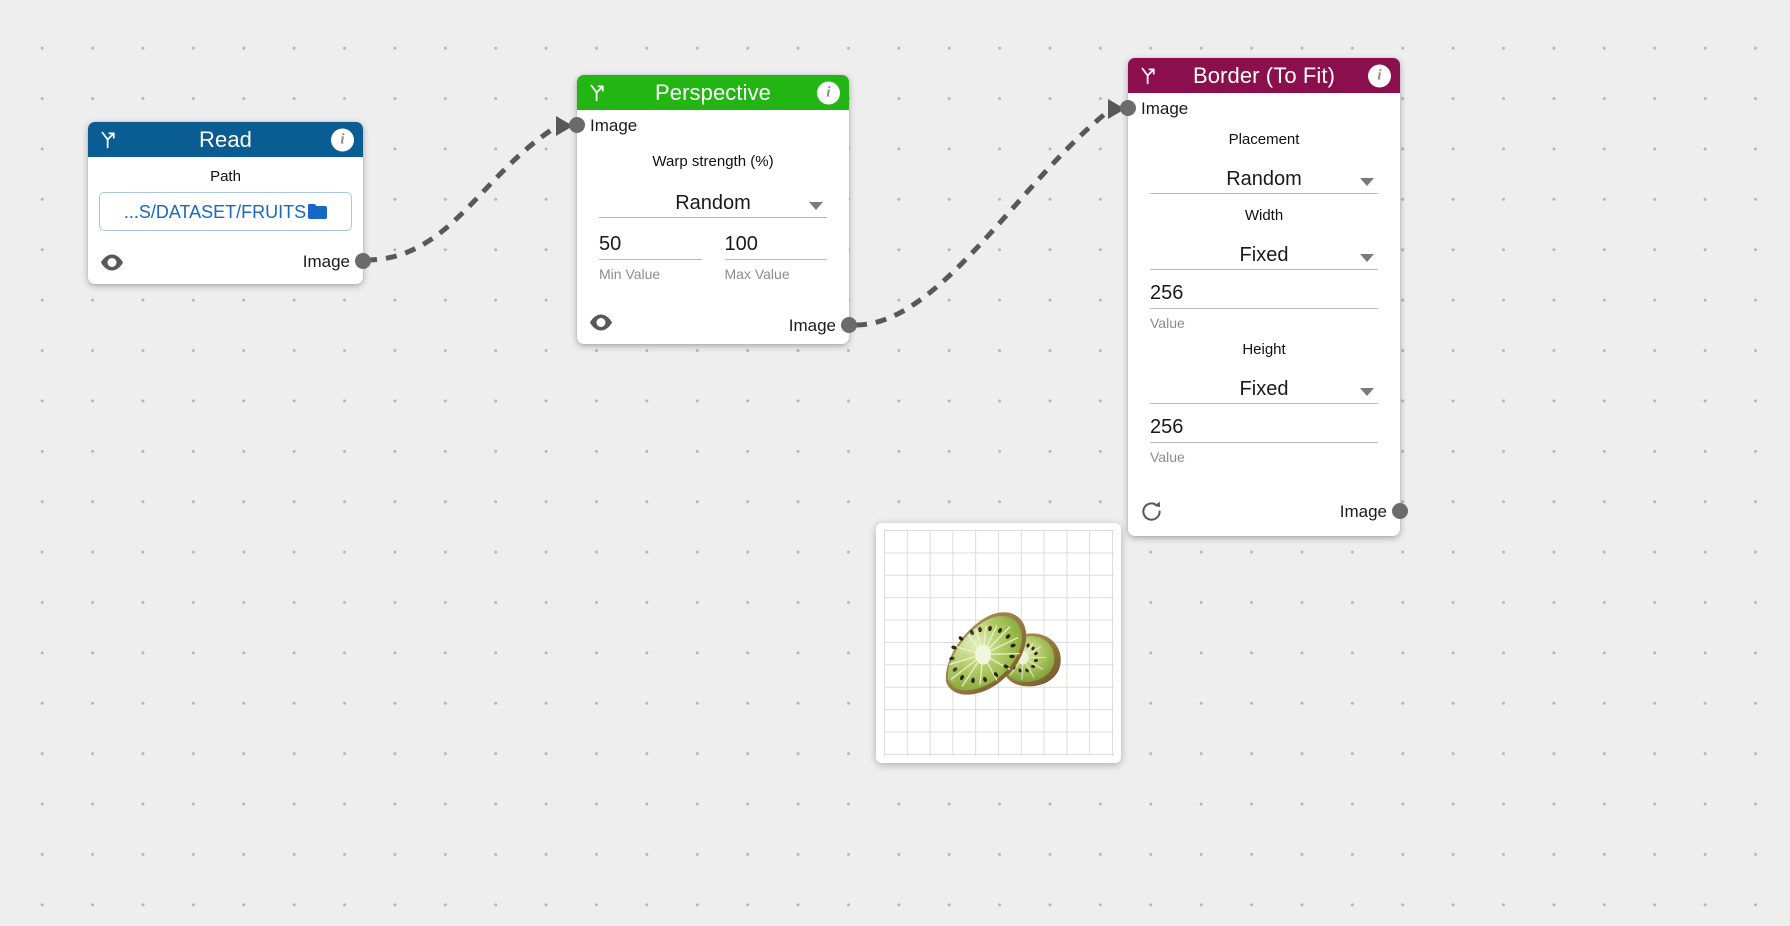 The width and height of the screenshot is (1790, 926). I want to click on warp-mode-select: Random, so click(713, 200).